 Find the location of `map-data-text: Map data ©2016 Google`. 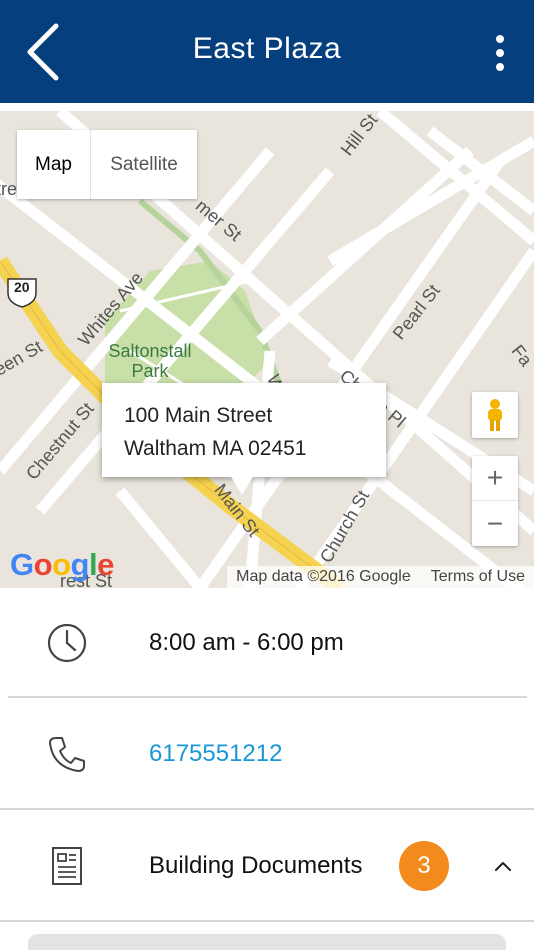

map-data-text: Map data ©2016 Google is located at coordinates (323, 576).